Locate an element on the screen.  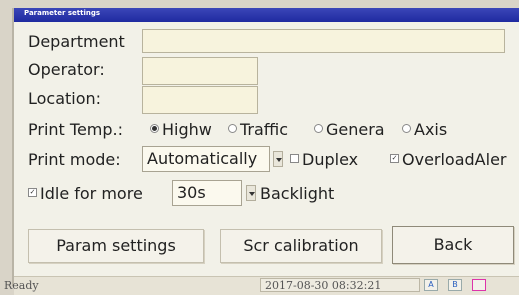
print-temp-option-general: Genera is located at coordinates (349, 129).